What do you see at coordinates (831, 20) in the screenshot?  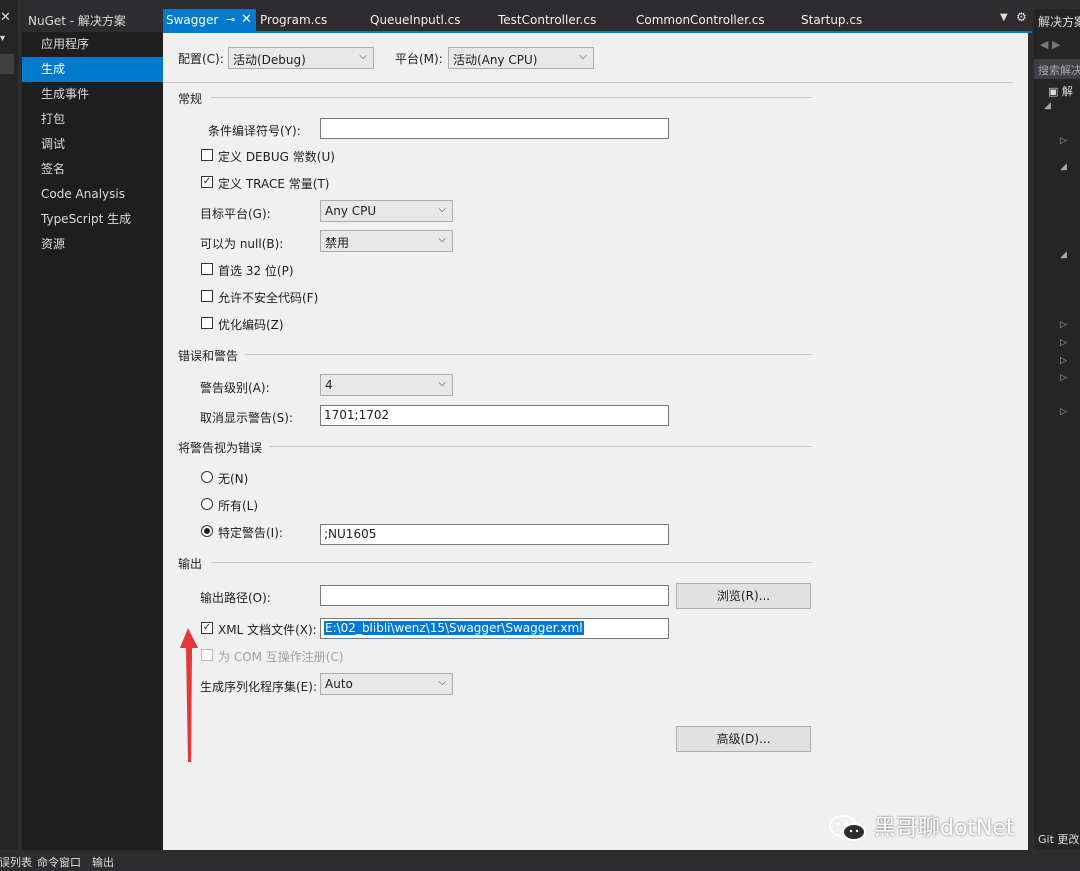 I see `tab-startup-cs: Startup.cs` at bounding box center [831, 20].